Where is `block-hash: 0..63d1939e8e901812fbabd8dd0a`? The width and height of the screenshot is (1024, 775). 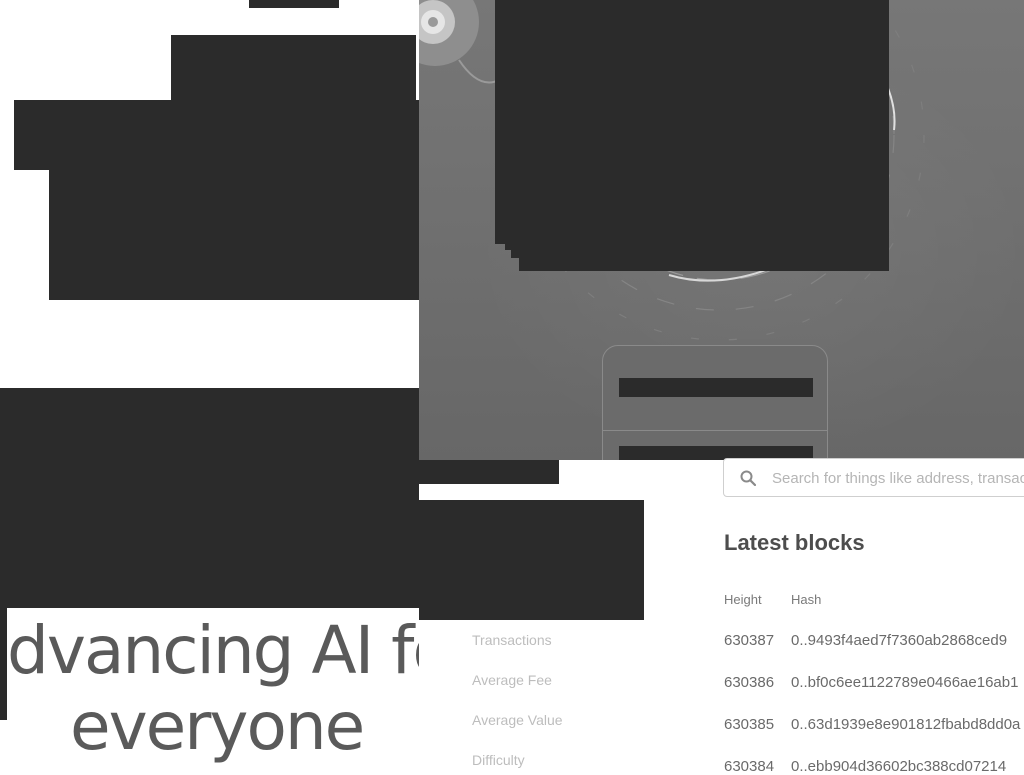 block-hash: 0..63d1939e8e901812fbabd8dd0a is located at coordinates (905, 724).